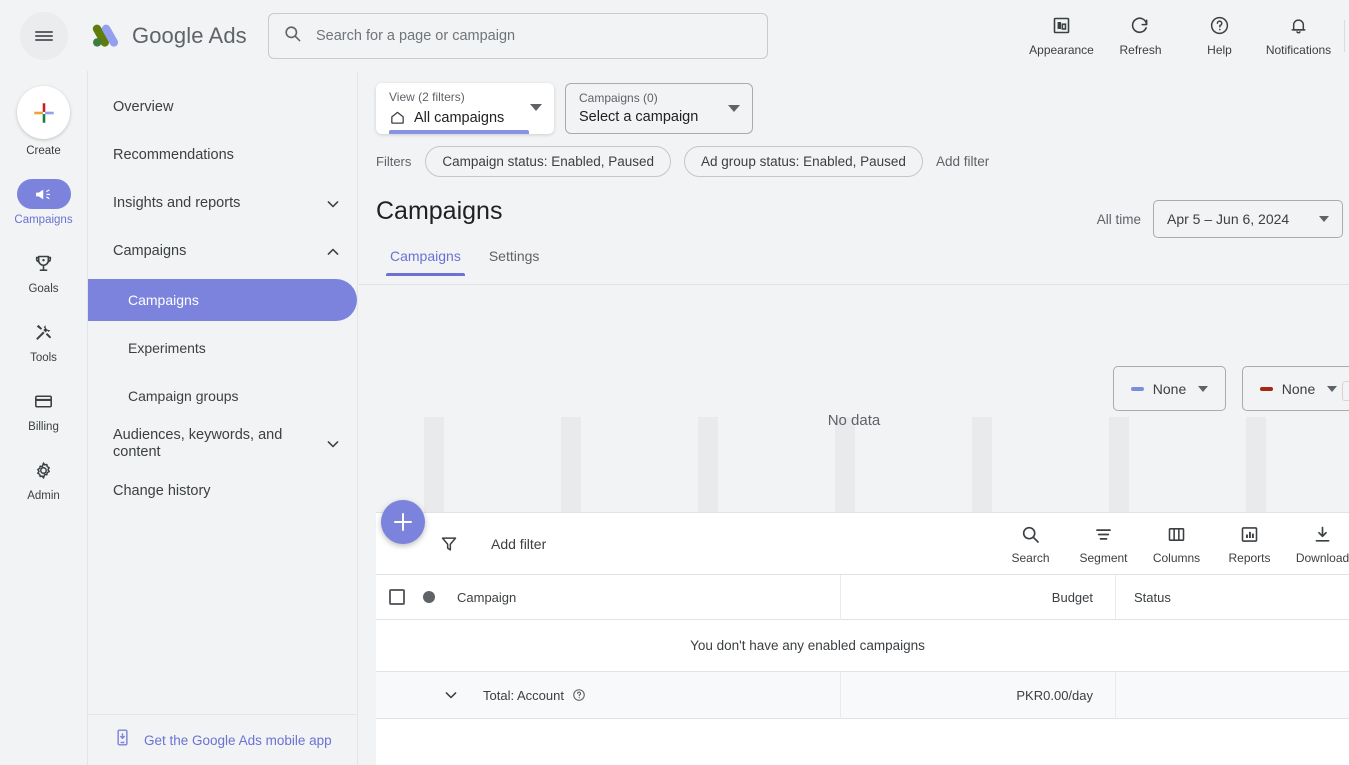 The height and width of the screenshot is (765, 1349). What do you see at coordinates (1176, 534) in the screenshot?
I see `columns-icon` at bounding box center [1176, 534].